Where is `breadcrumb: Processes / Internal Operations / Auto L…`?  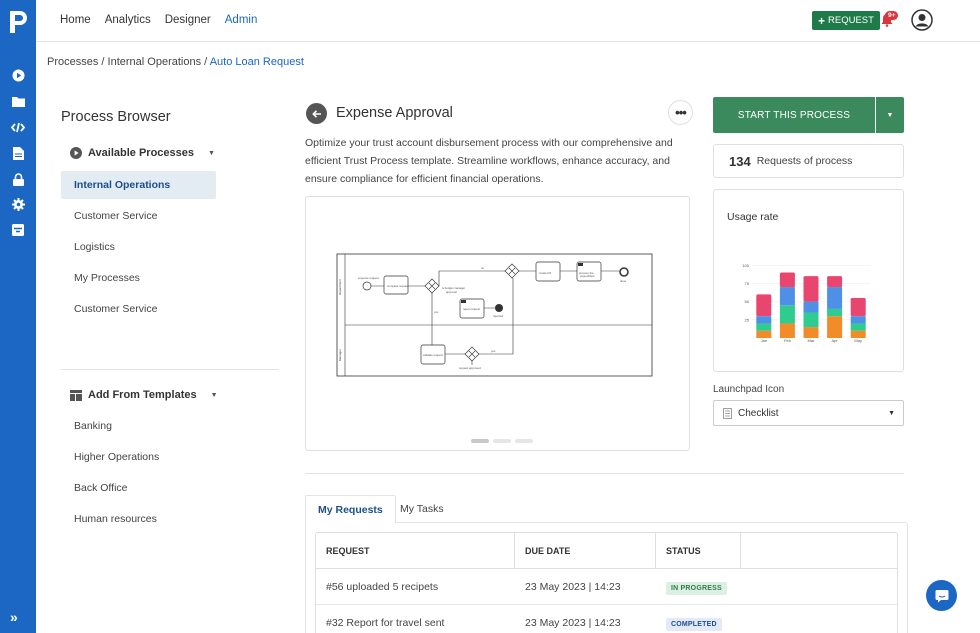 breadcrumb: Processes / Internal Operations / Auto L… is located at coordinates (175, 62).